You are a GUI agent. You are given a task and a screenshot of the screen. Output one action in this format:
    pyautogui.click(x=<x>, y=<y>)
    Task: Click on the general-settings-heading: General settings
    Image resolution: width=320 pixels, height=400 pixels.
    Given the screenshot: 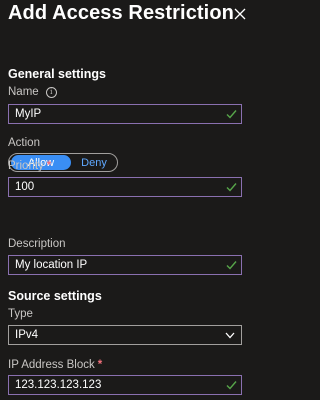 What is the action you would take?
    pyautogui.click(x=57, y=74)
    